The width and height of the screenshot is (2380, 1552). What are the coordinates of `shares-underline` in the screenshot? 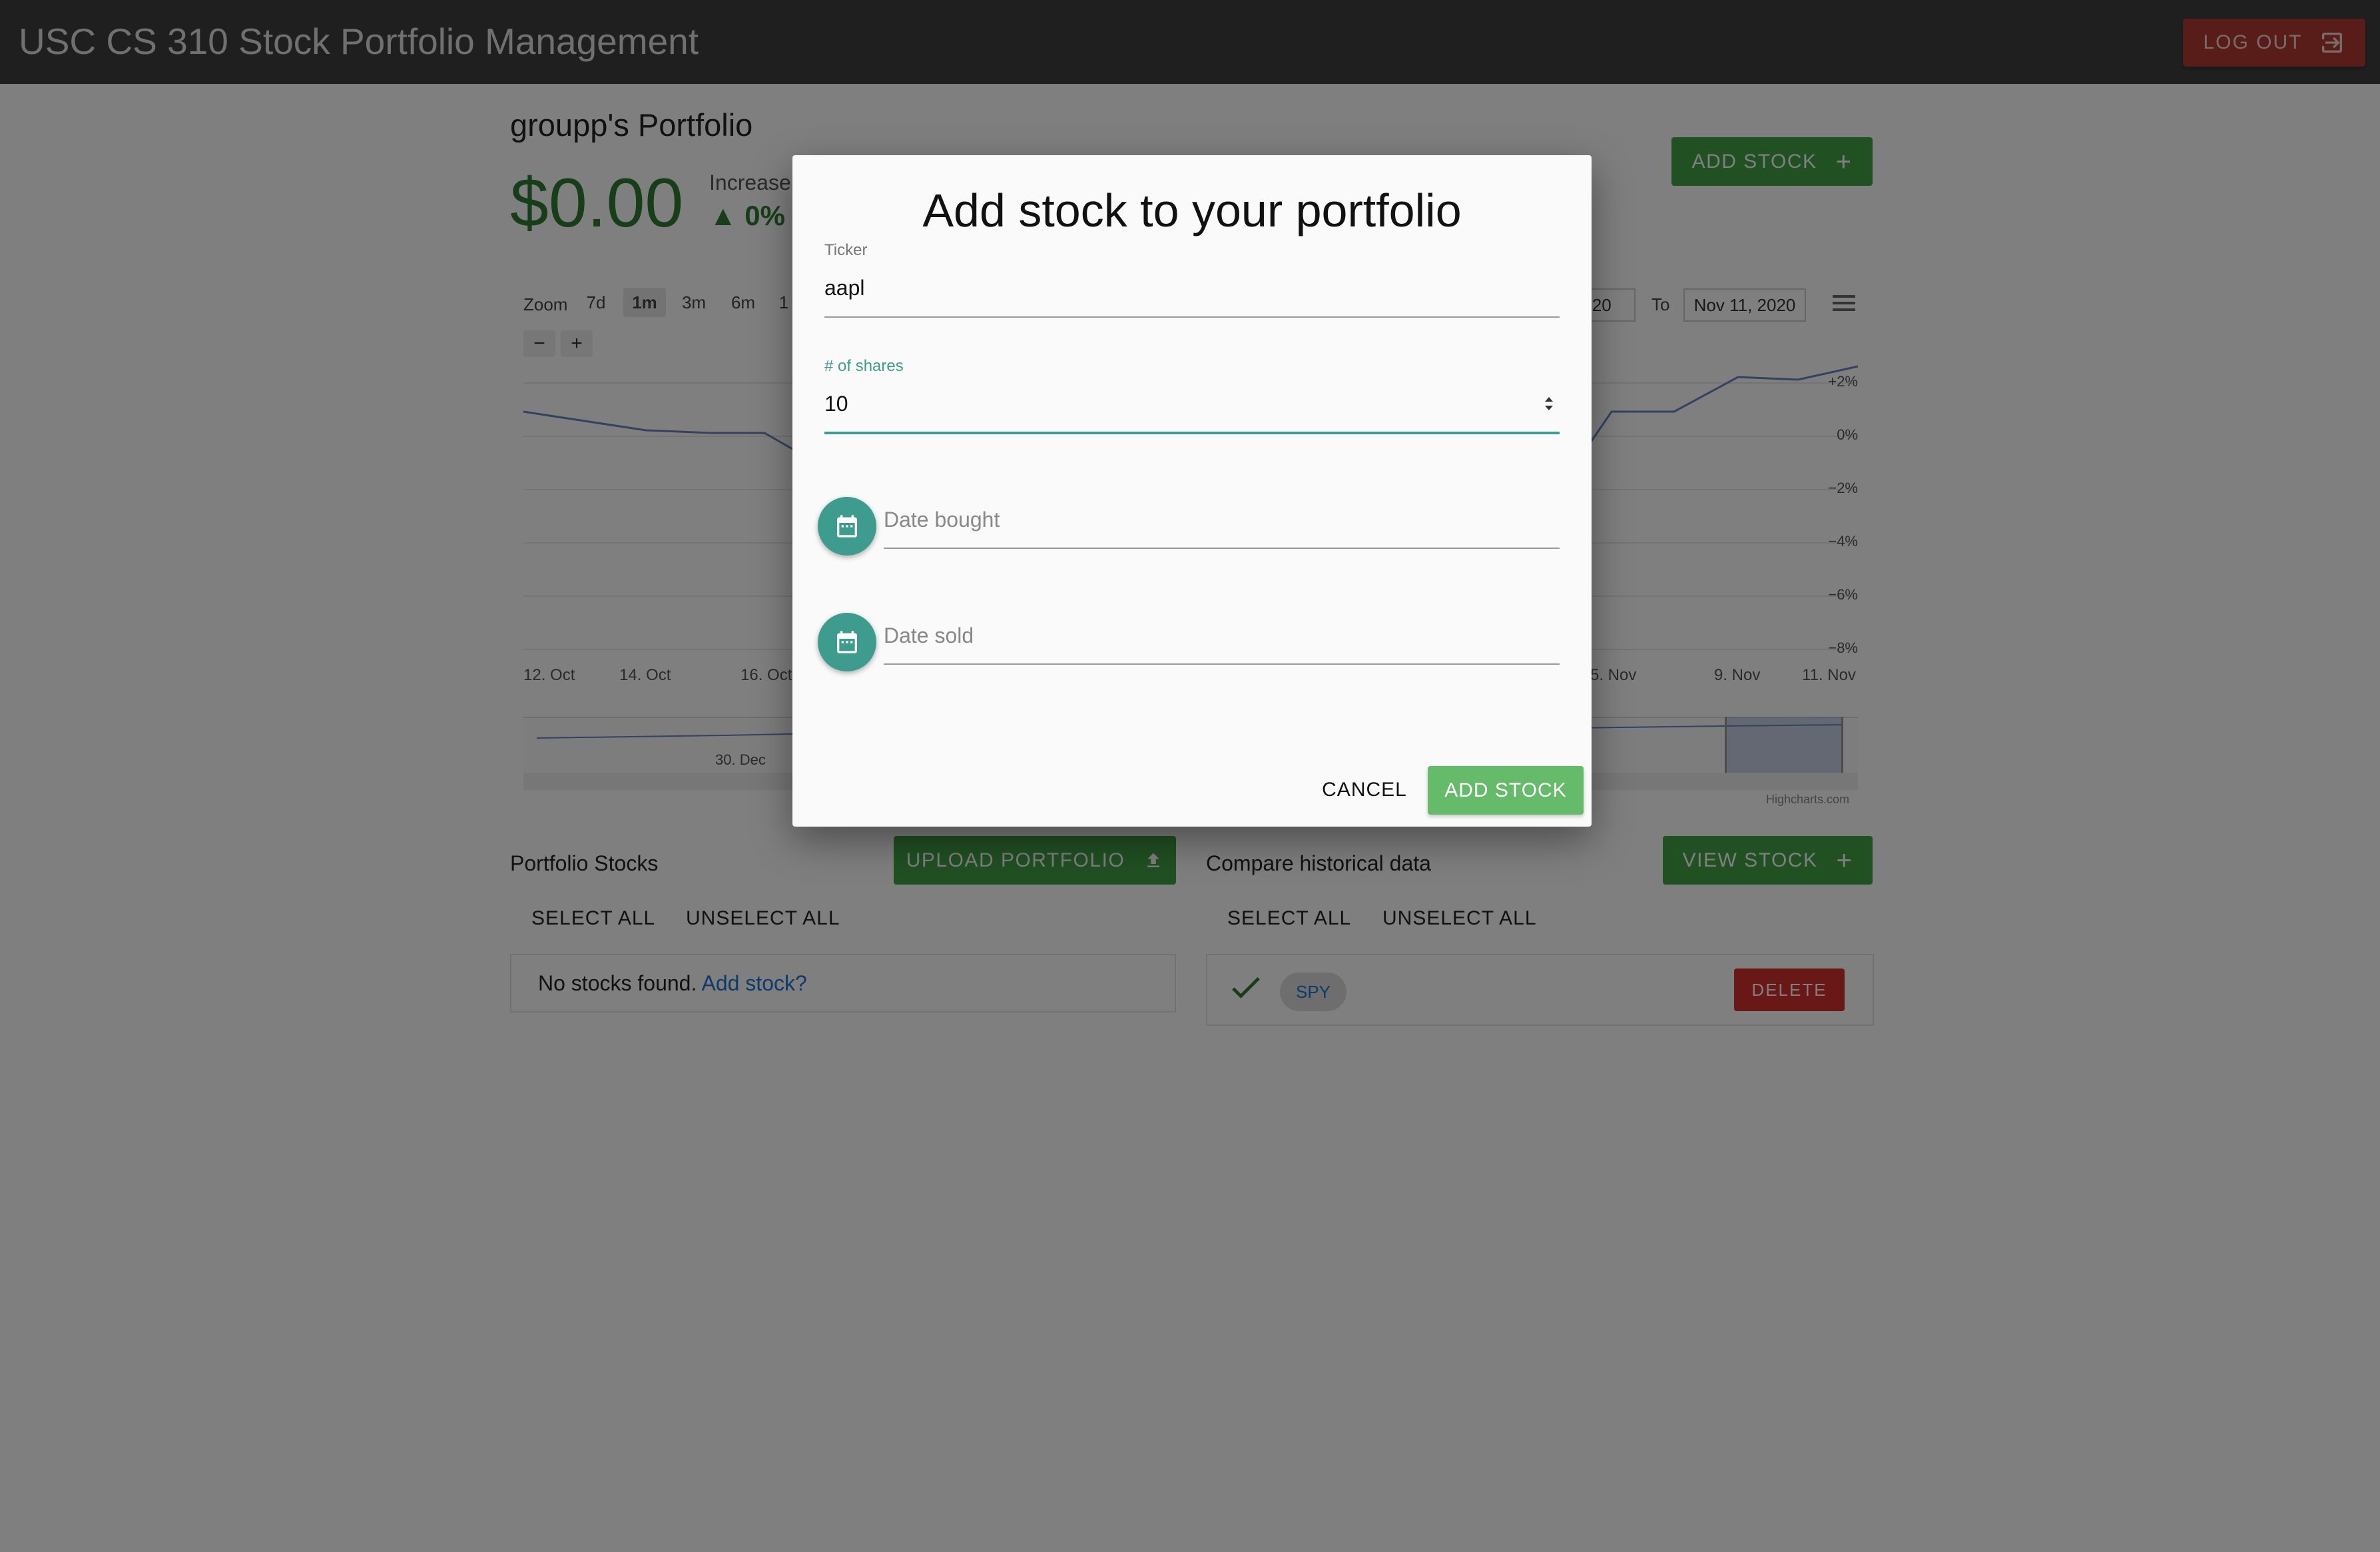 It's located at (1192, 433).